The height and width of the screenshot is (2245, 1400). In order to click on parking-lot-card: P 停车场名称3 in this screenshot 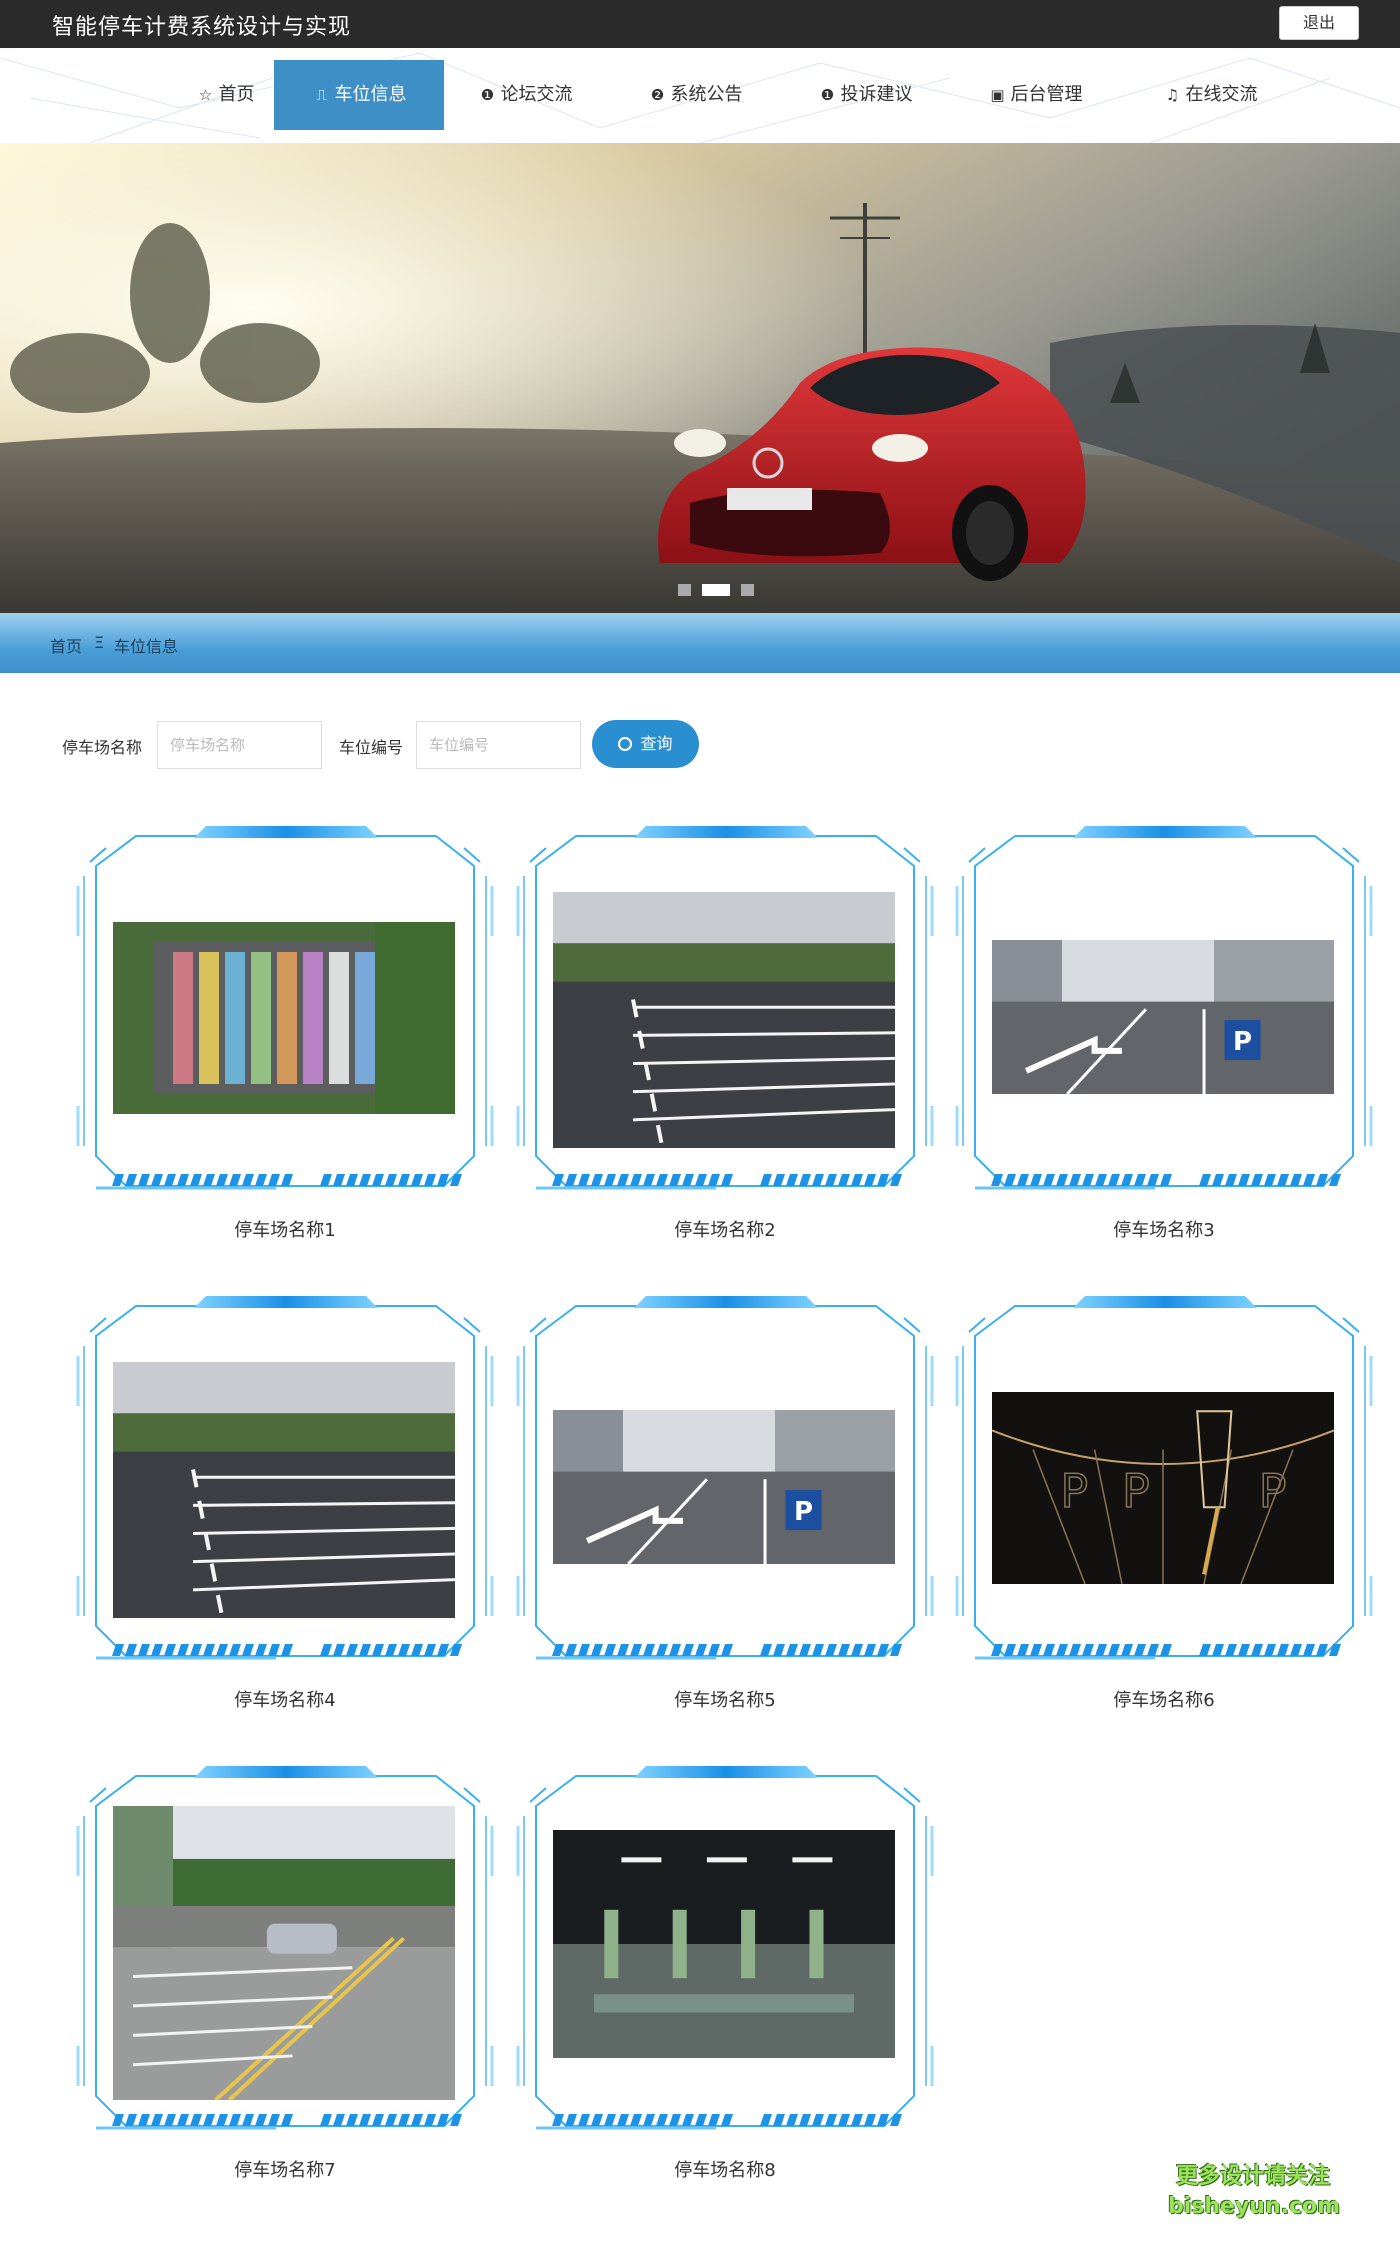, I will do `click(1164, 1033)`.